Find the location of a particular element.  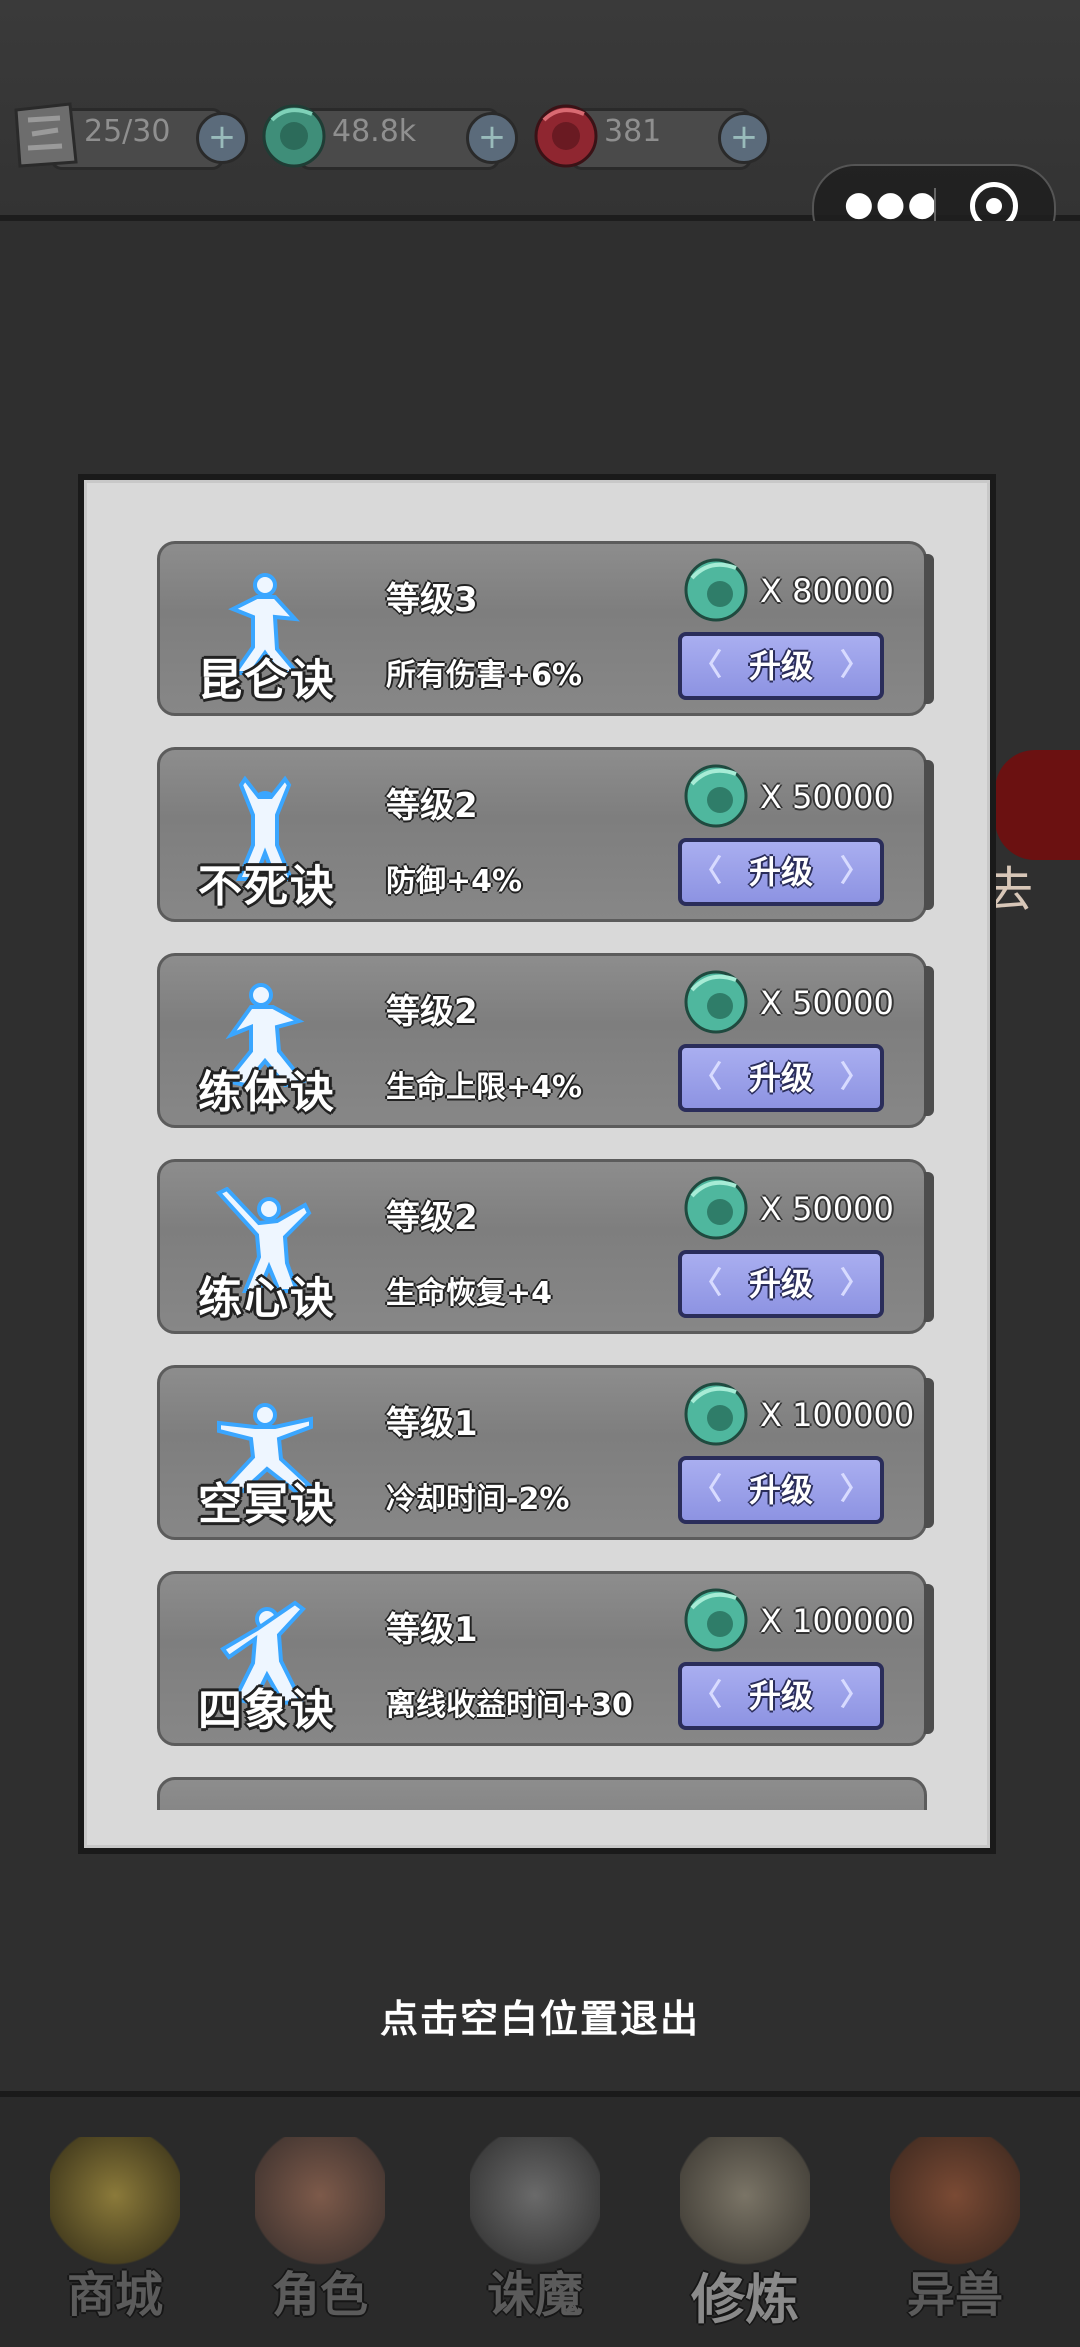

skill-effect: 生命恢复+4 is located at coordinates (469, 1293).